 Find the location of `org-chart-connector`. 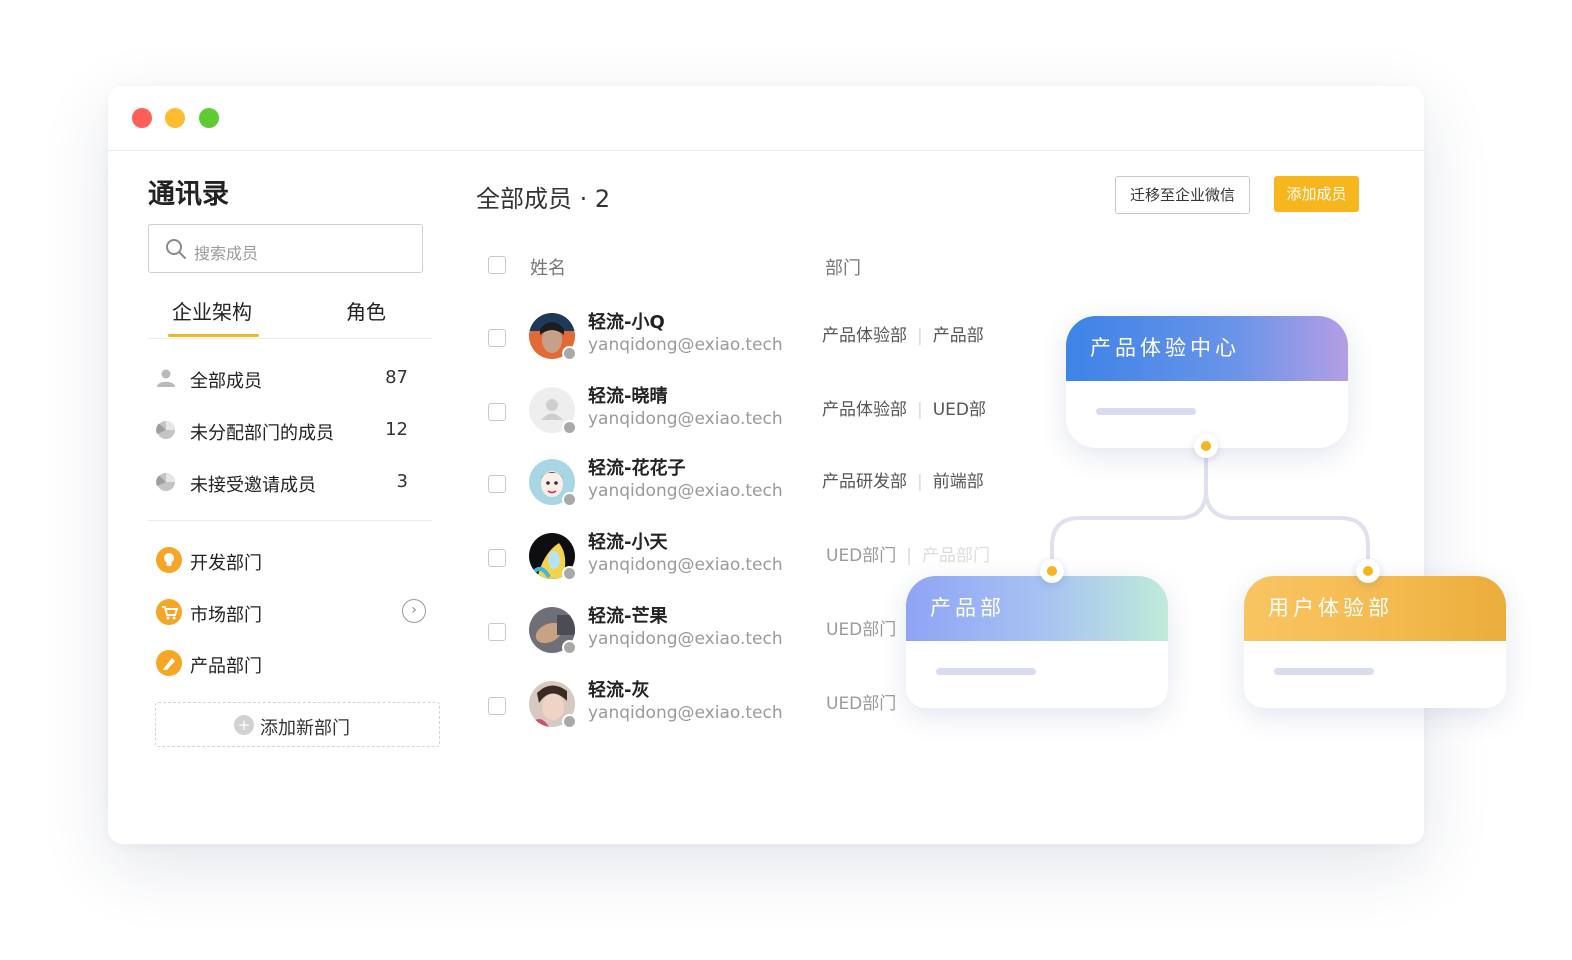

org-chart-connector is located at coordinates (1210, 508).